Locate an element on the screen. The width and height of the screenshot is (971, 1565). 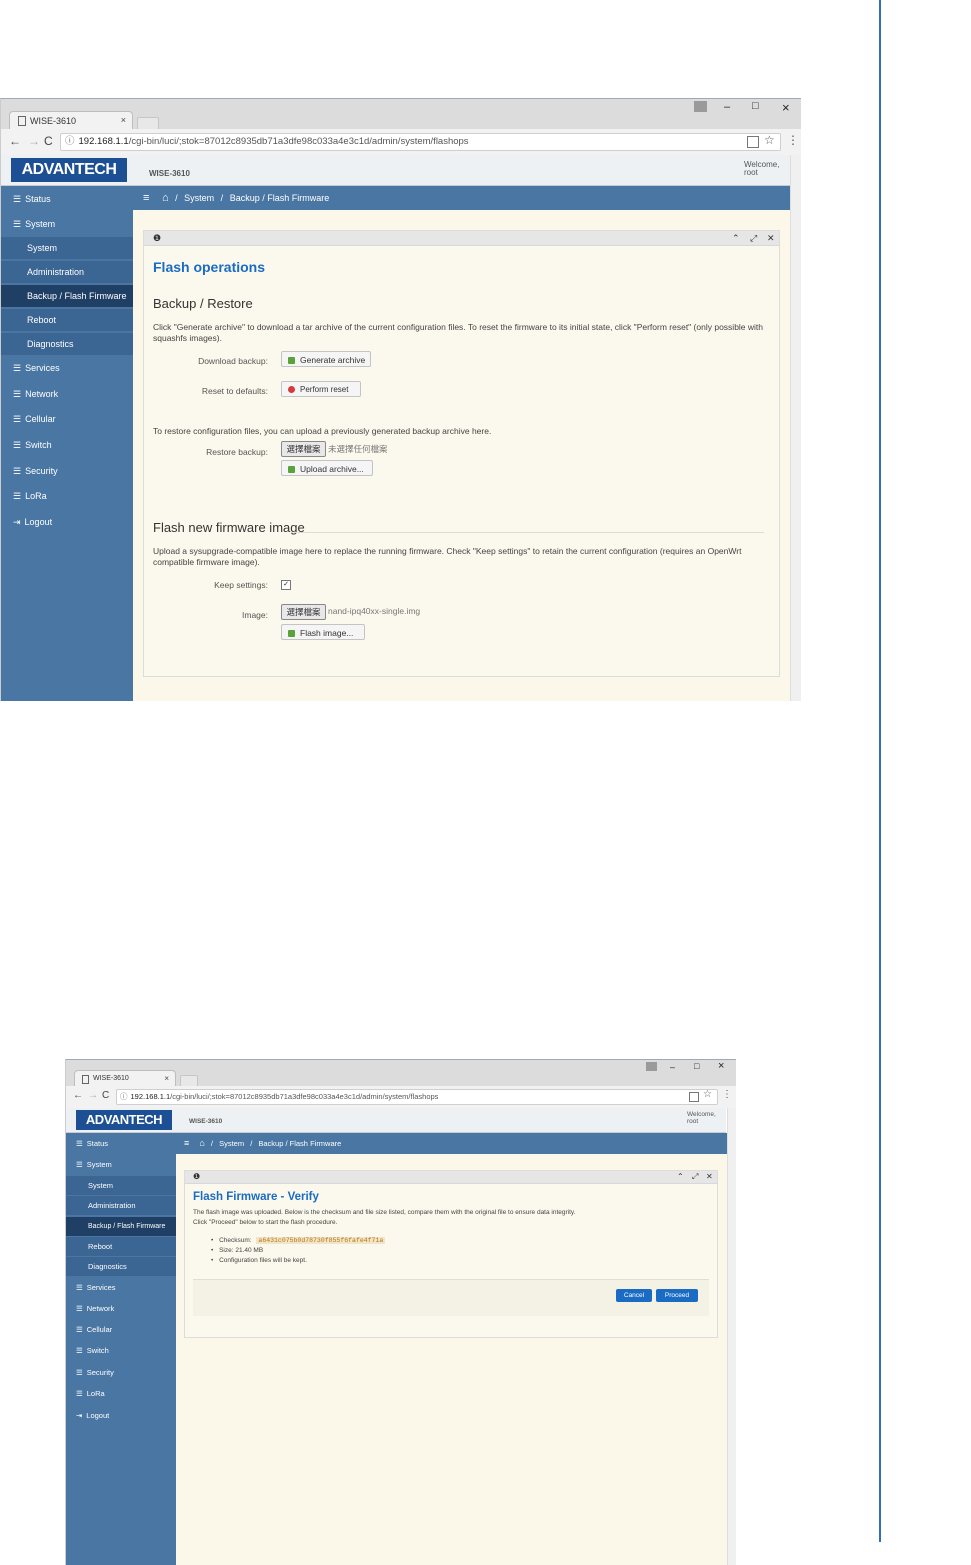
breadcrumb-bar: ≡ ⌂ / System / Backup / Flash Firmware is located at coordinates (461, 198).